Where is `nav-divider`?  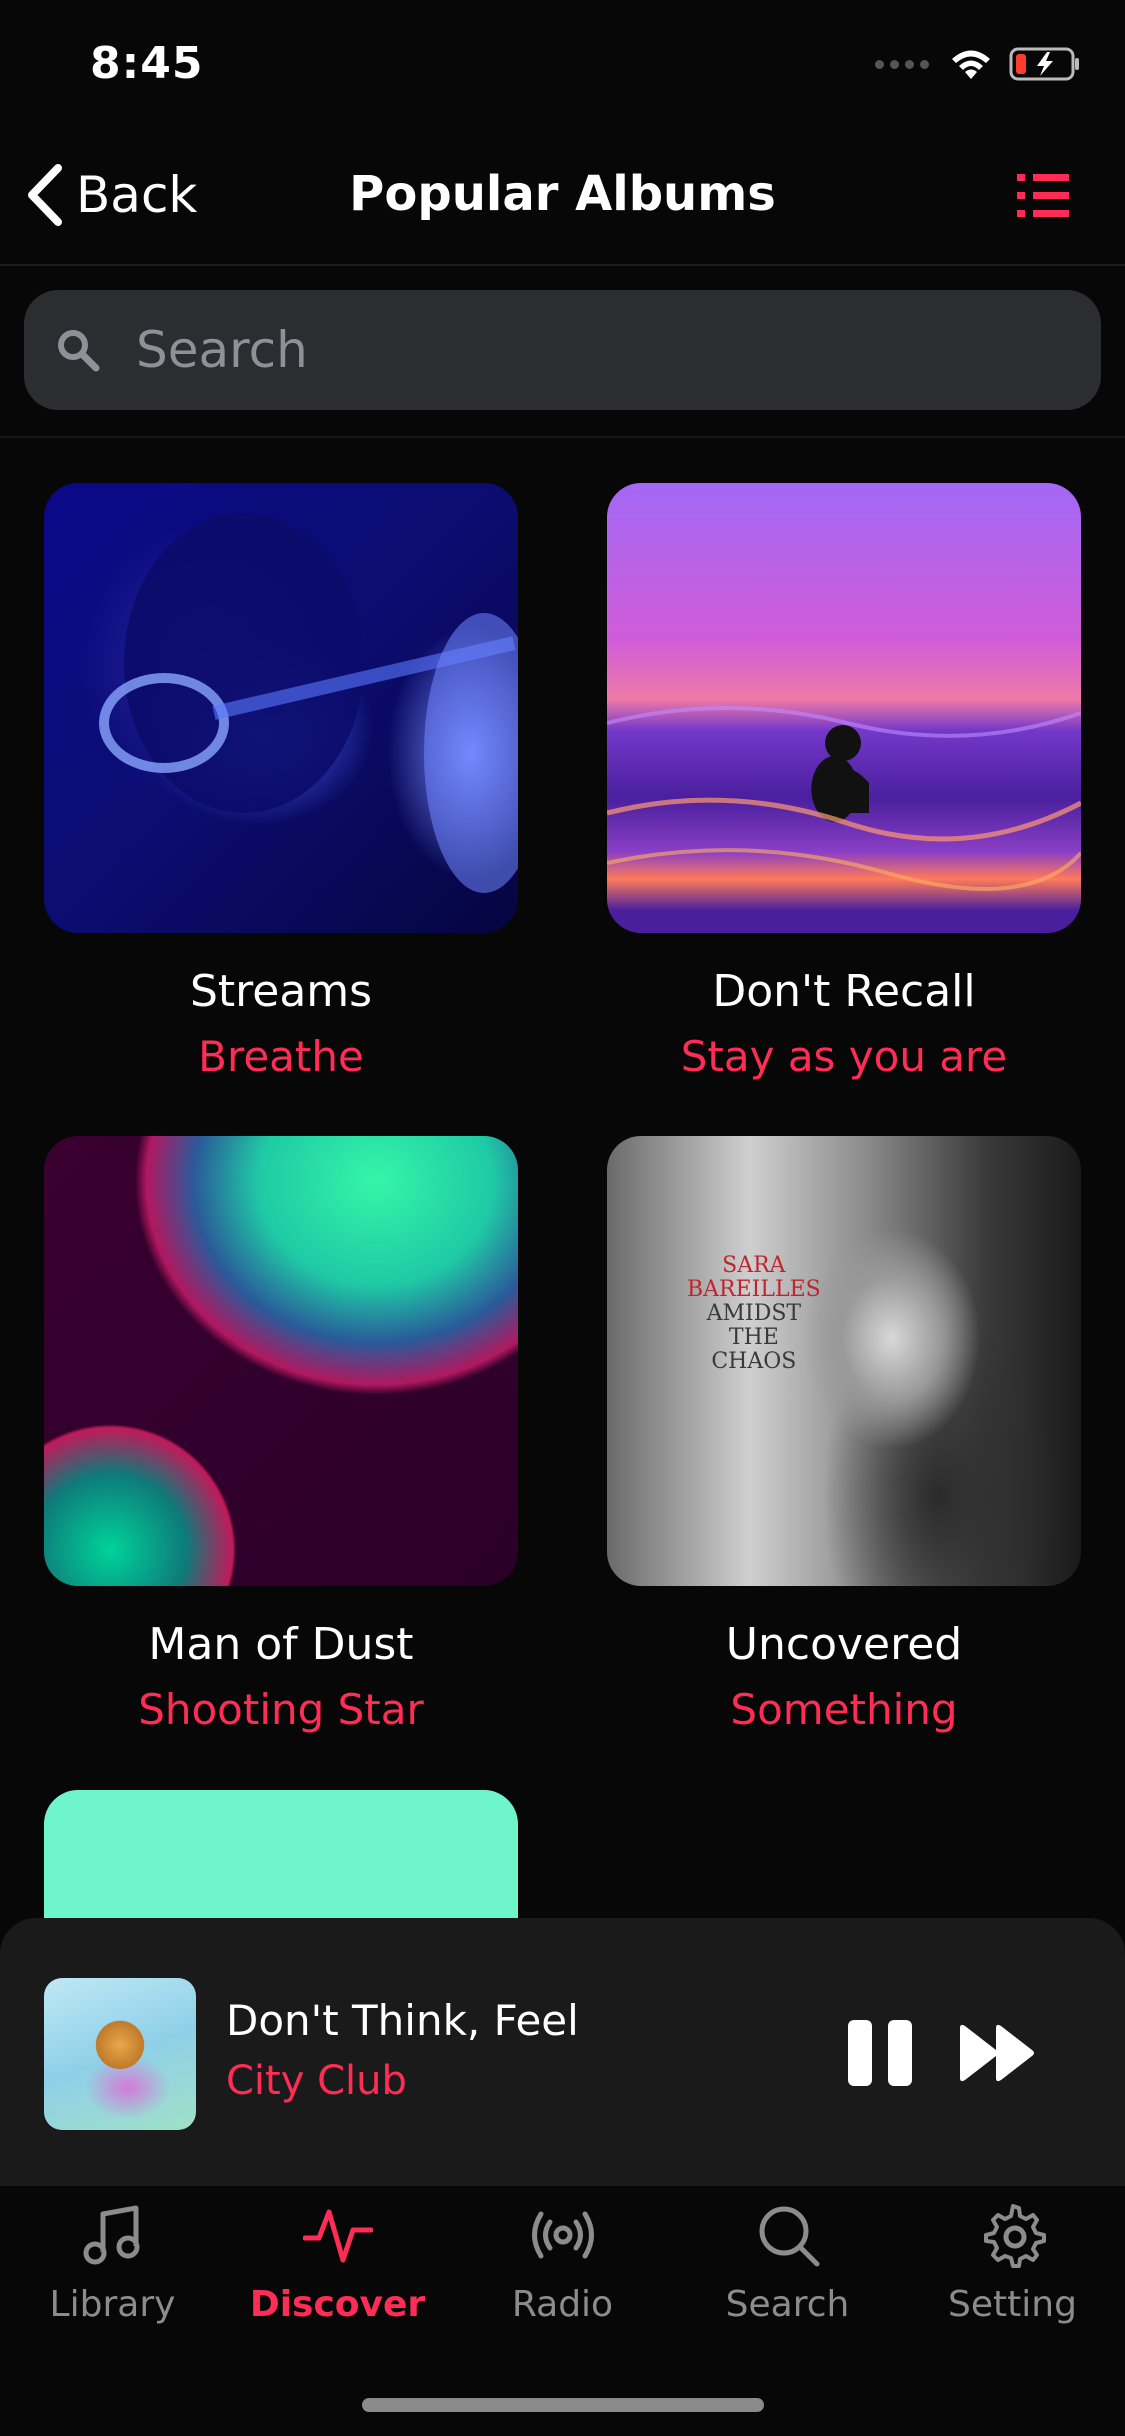
nav-divider is located at coordinates (562, 265).